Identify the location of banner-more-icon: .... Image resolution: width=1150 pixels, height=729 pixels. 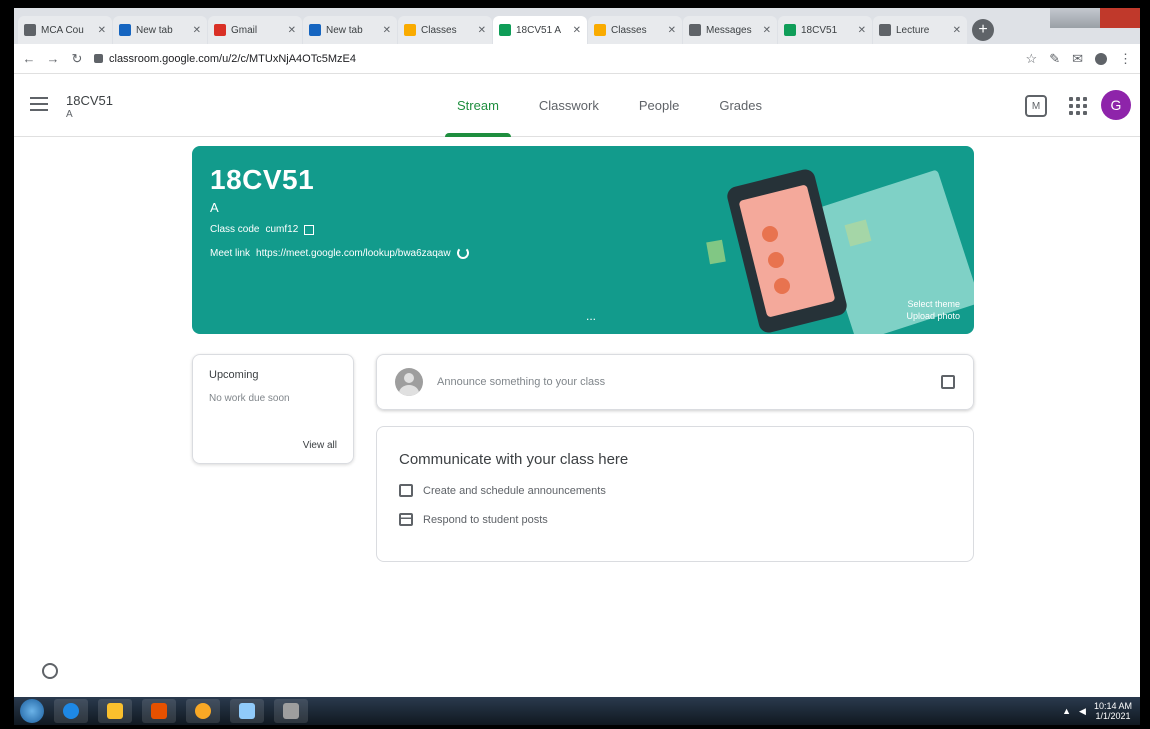
(591, 316).